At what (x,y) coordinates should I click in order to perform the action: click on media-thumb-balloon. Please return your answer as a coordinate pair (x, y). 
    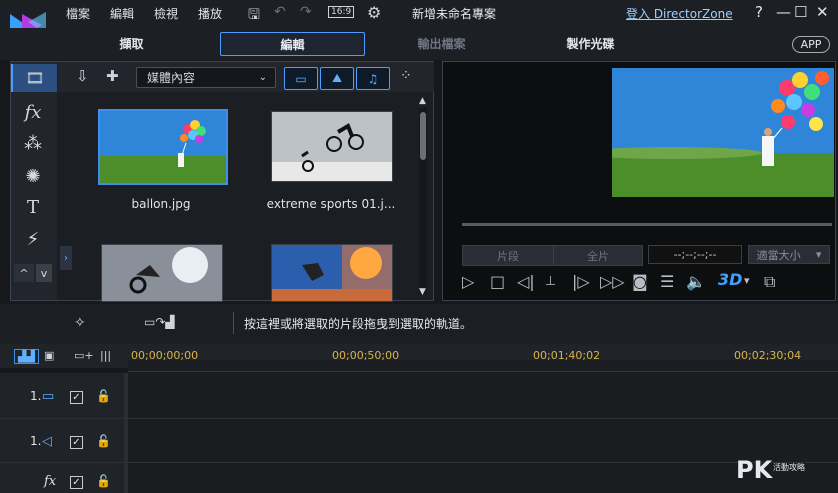
    Looking at the image, I should click on (163, 147).